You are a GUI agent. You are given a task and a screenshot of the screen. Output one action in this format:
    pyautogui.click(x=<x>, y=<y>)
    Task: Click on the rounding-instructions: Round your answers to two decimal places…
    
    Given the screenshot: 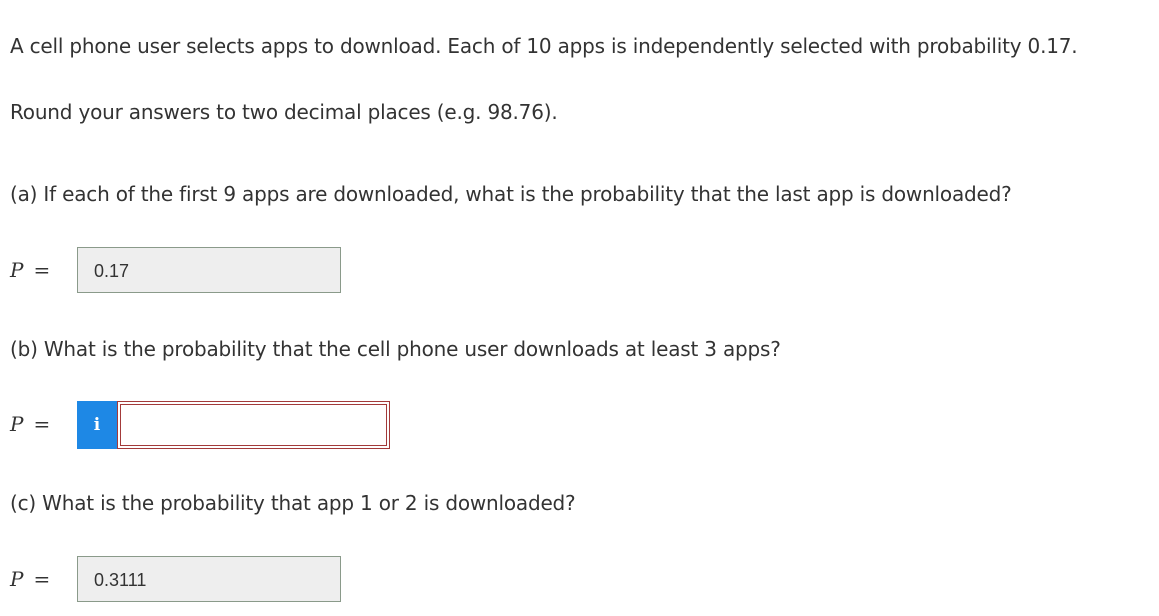 What is the action you would take?
    pyautogui.click(x=284, y=112)
    